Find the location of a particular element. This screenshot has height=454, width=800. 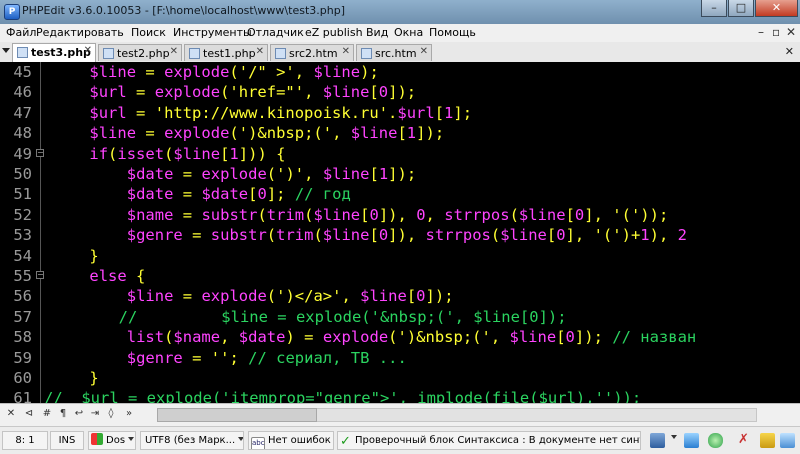

menu-debugger: Отладчик is located at coordinates (275, 32).